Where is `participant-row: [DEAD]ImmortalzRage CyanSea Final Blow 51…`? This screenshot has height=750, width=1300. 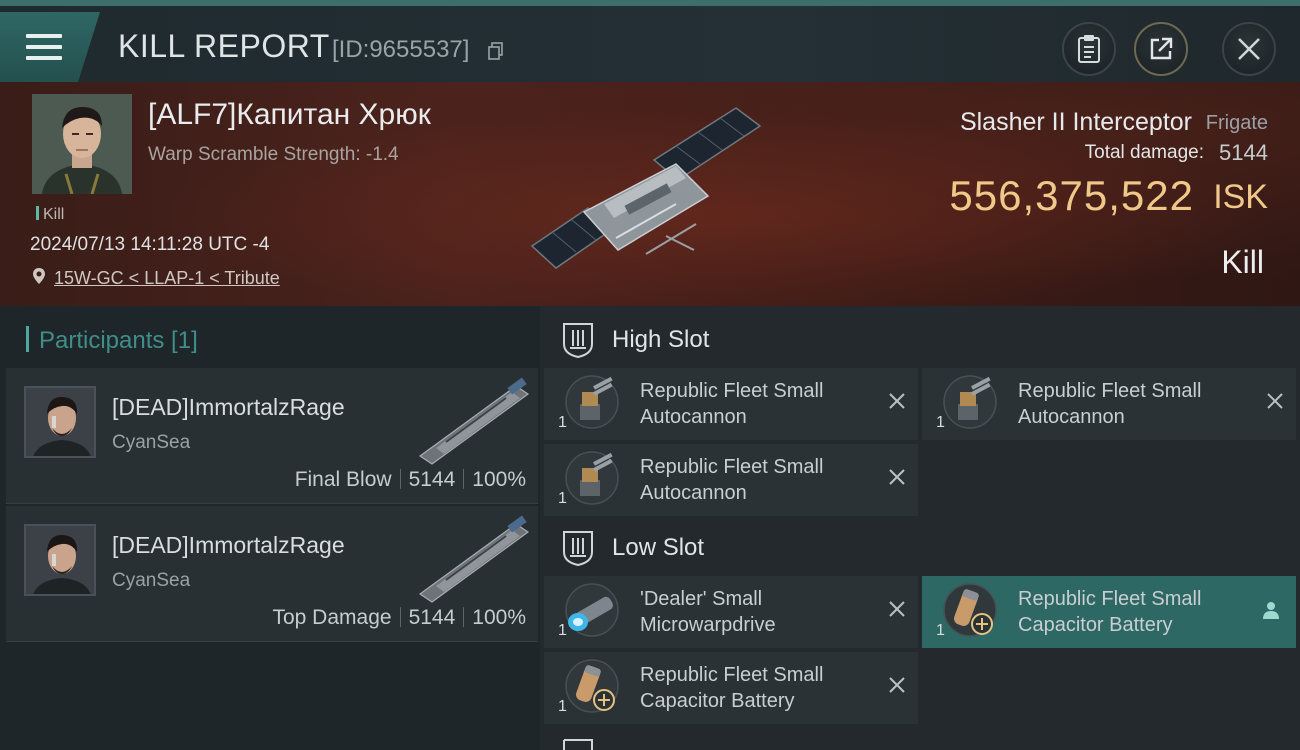
participant-row: [DEAD]ImmortalzRage CyanSea Final Blow 51… is located at coordinates (272, 436).